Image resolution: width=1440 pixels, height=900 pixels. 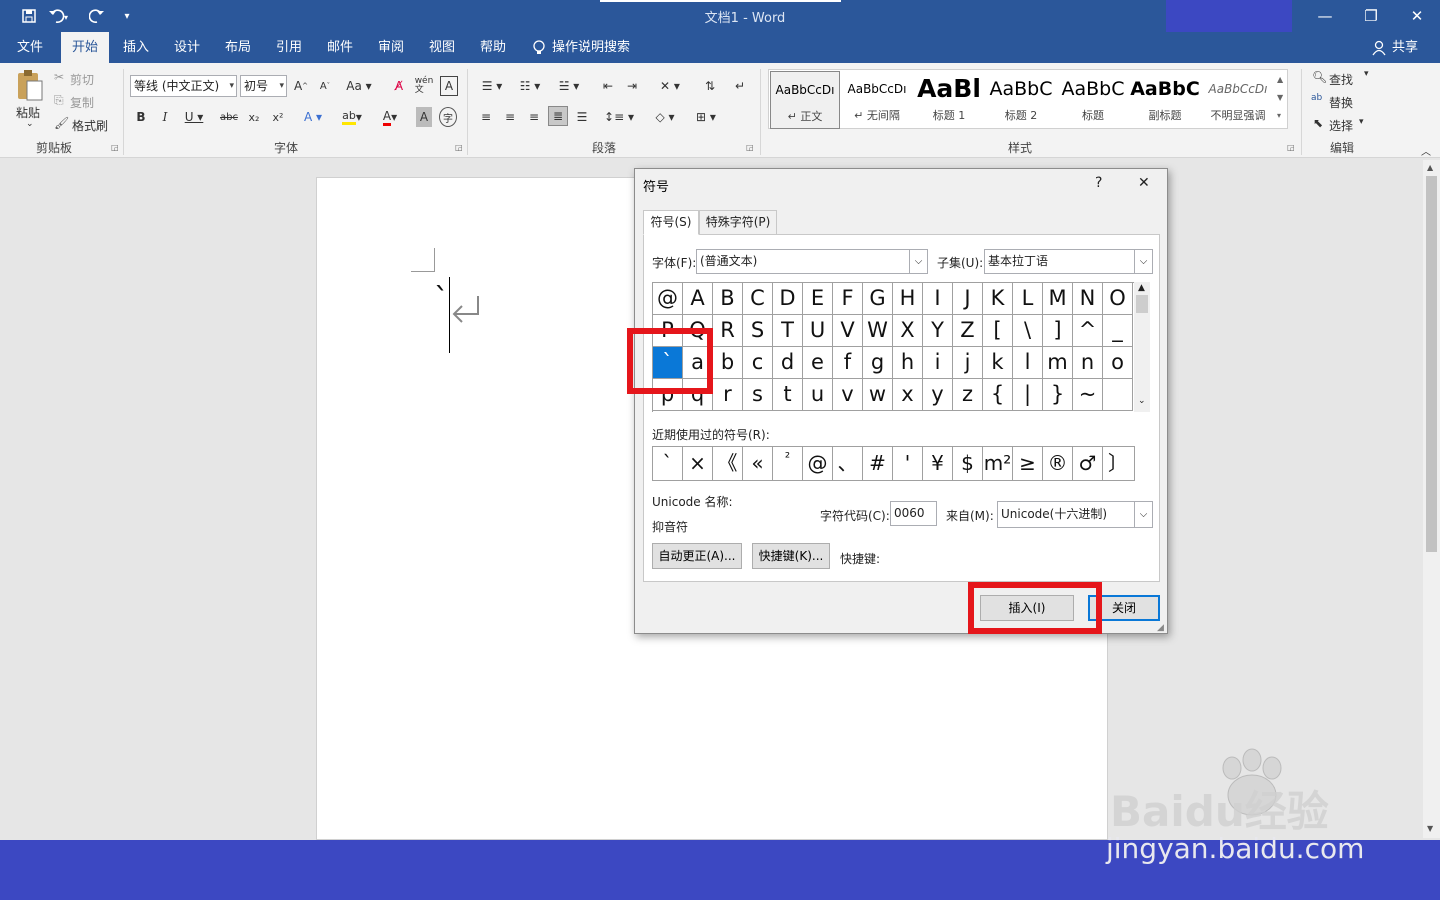 I want to click on tab-design: 设计, so click(x=187, y=47).